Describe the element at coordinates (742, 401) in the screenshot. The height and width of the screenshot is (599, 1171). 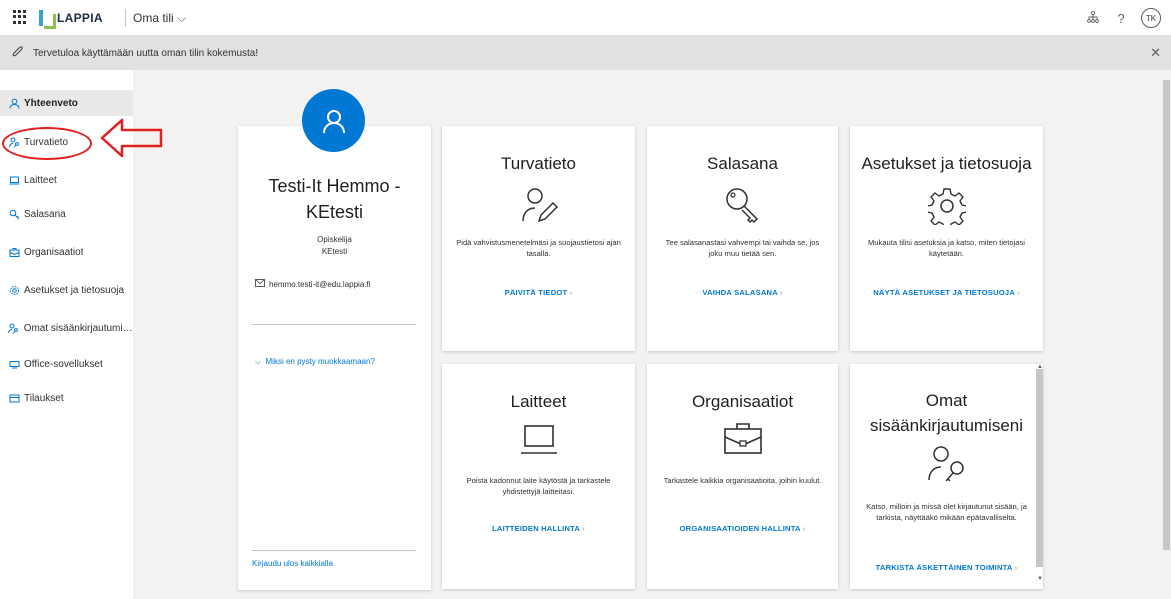
I see `tile-title: Organisaatiot` at that location.